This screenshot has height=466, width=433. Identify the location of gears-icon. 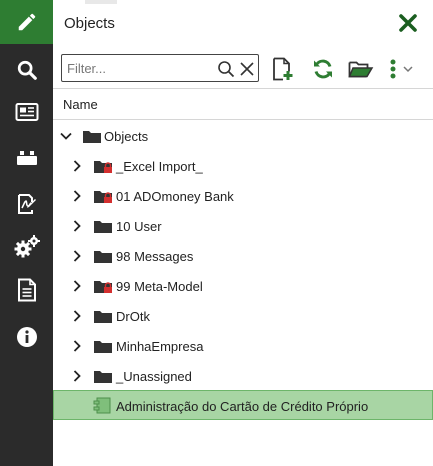
(27, 246).